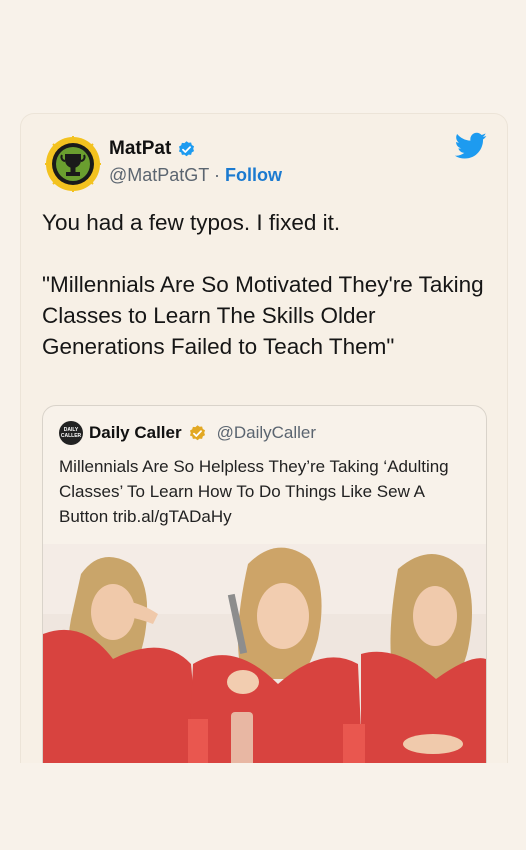  What do you see at coordinates (71, 436) in the screenshot?
I see `logo-text-bottom: CALLER` at bounding box center [71, 436].